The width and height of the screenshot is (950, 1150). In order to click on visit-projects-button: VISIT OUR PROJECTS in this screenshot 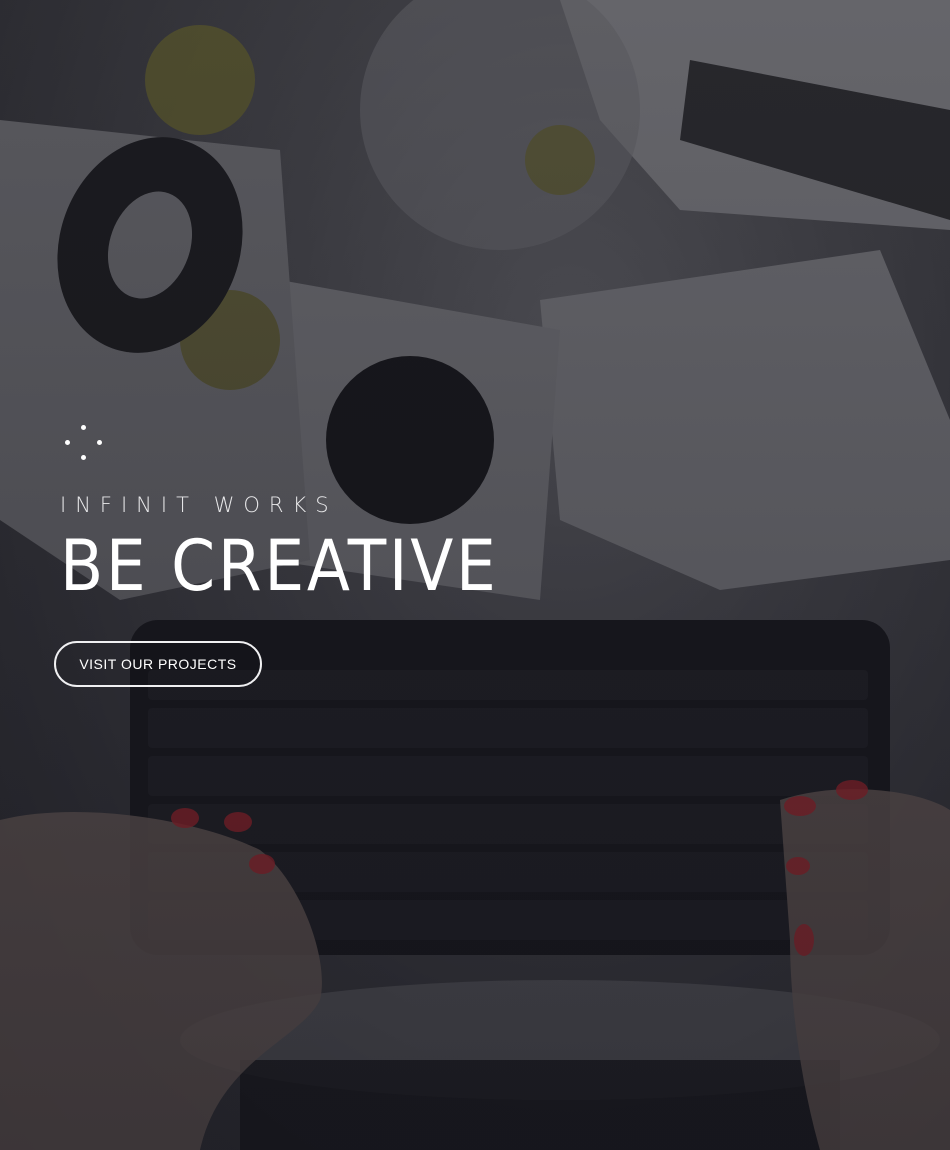, I will do `click(158, 664)`.